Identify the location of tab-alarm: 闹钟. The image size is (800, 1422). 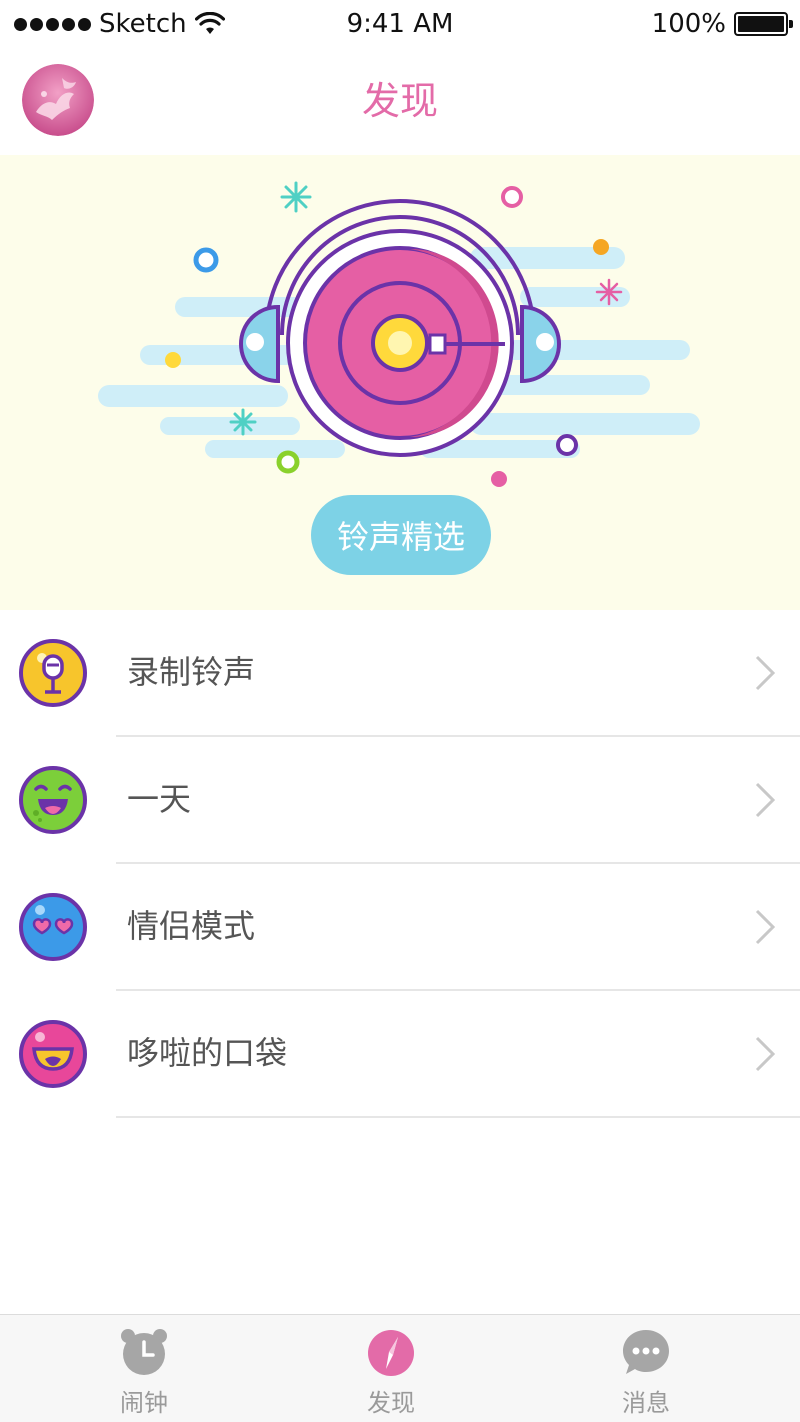
(144, 1372).